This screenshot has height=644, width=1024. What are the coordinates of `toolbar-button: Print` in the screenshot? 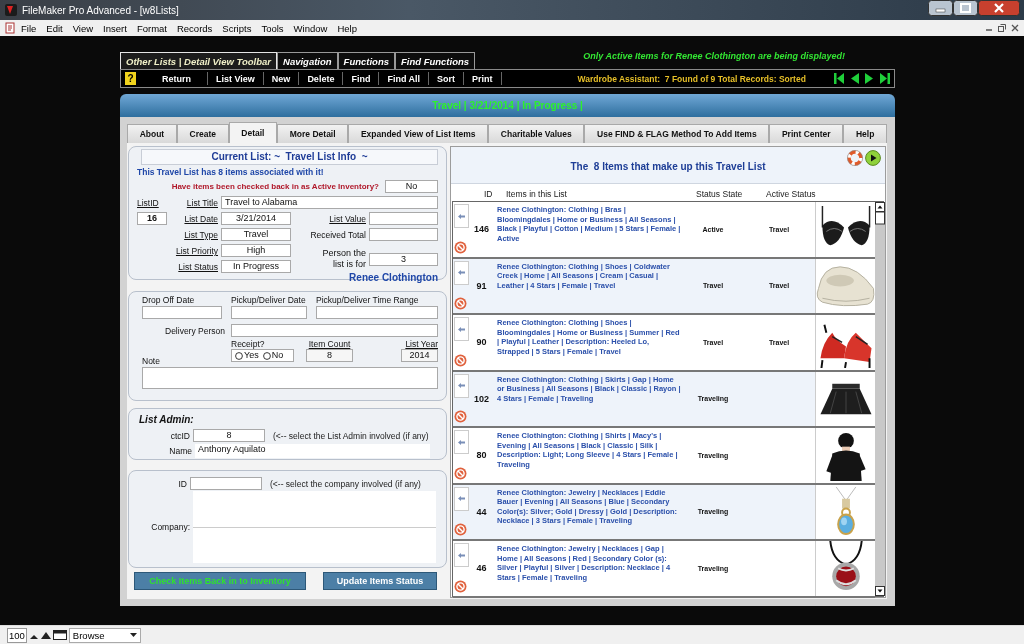 It's located at (483, 78).